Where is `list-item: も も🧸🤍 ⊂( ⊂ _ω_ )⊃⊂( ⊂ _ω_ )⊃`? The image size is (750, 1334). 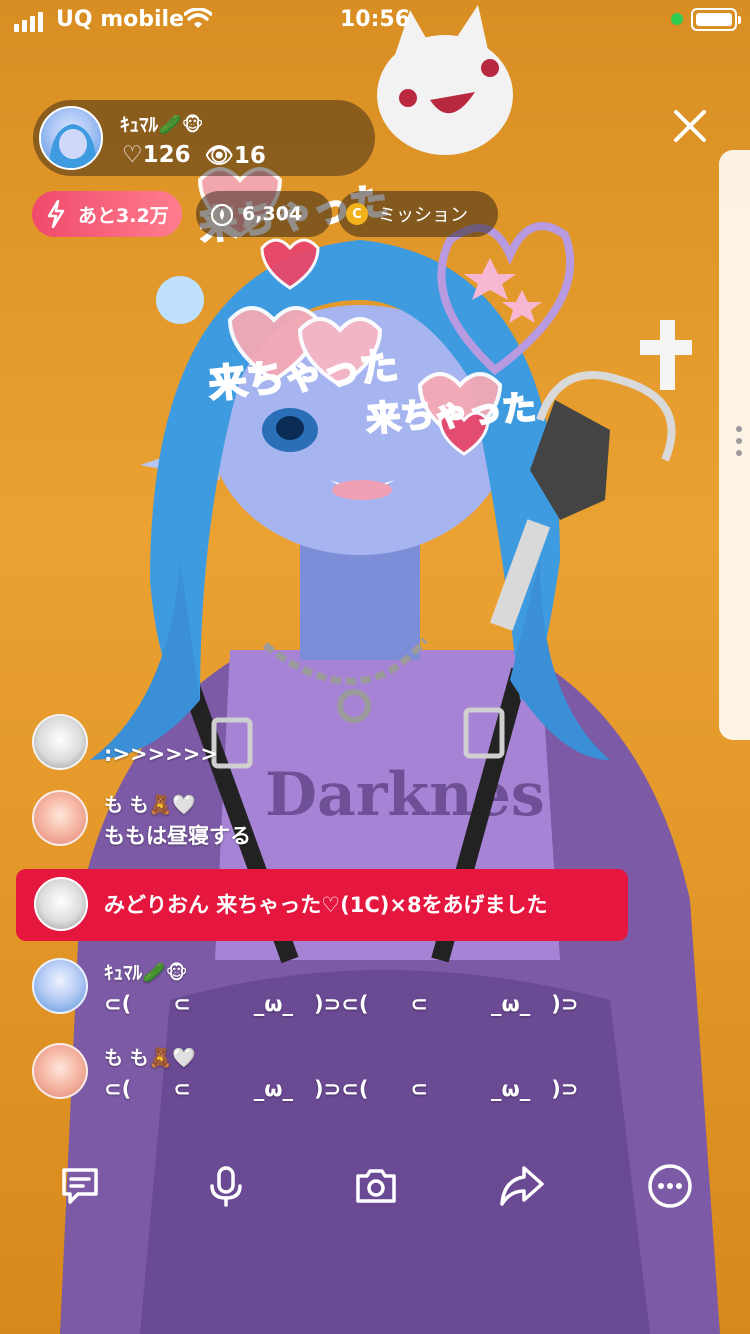 list-item: も も🧸🤍 ⊂( ⊂ _ω_ )⊃⊂( ⊂ _ω_ )⊃ is located at coordinates (372, 1073).